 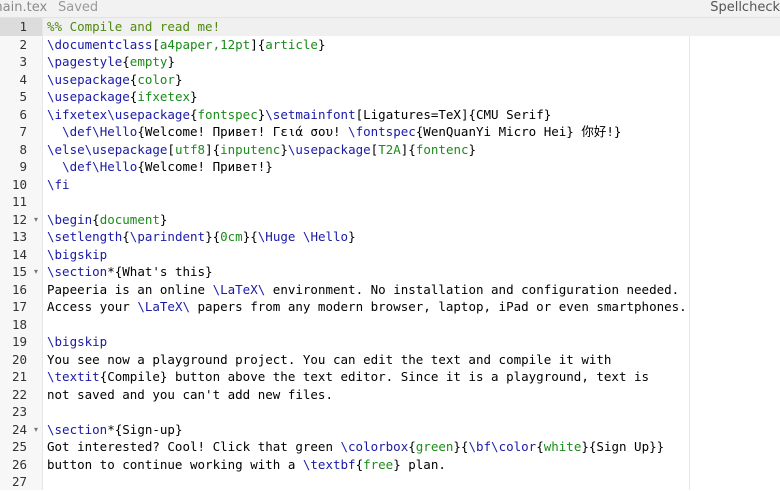 What do you see at coordinates (133, 27) in the screenshot?
I see `code-text: %% Compile and read me!` at bounding box center [133, 27].